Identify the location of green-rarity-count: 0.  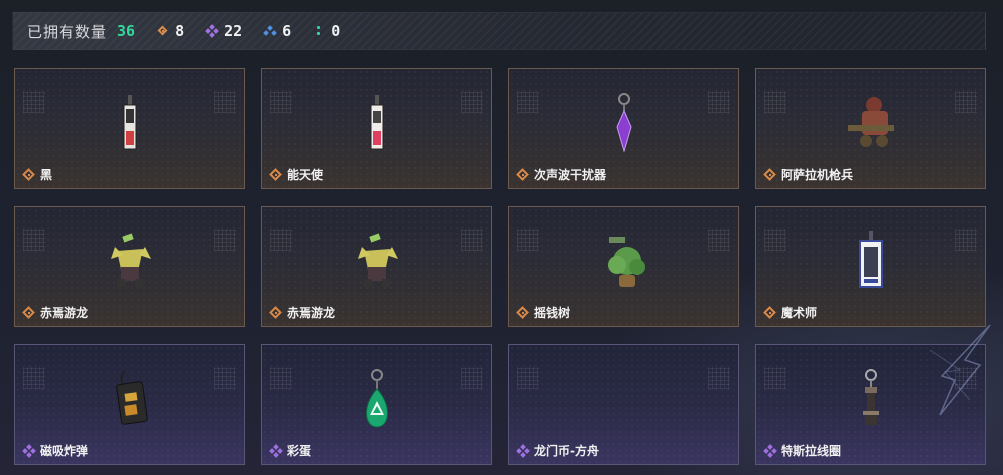
(336, 31).